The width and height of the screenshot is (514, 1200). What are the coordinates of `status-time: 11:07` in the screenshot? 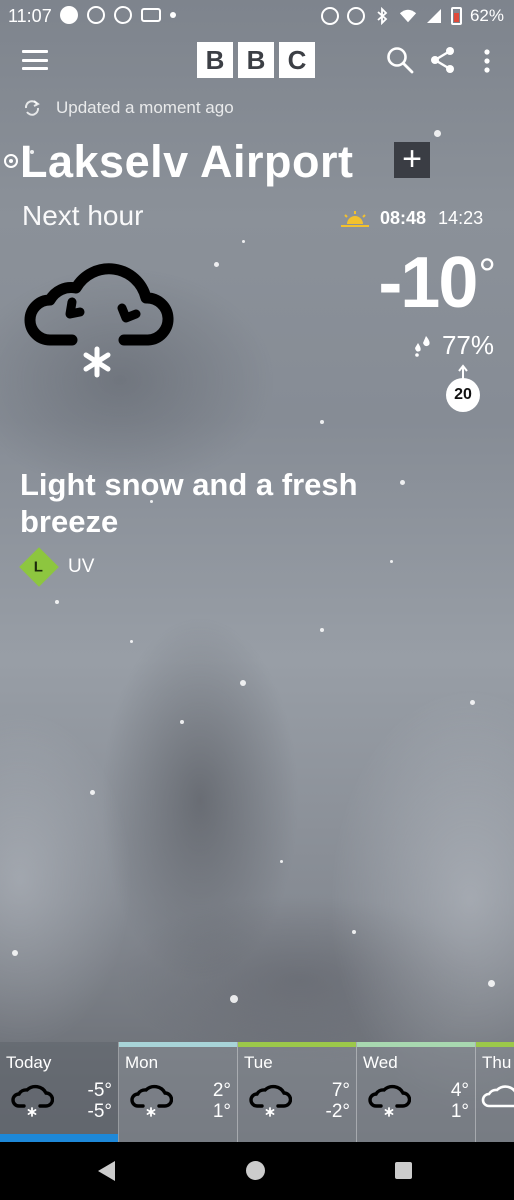 It's located at (30, 16).